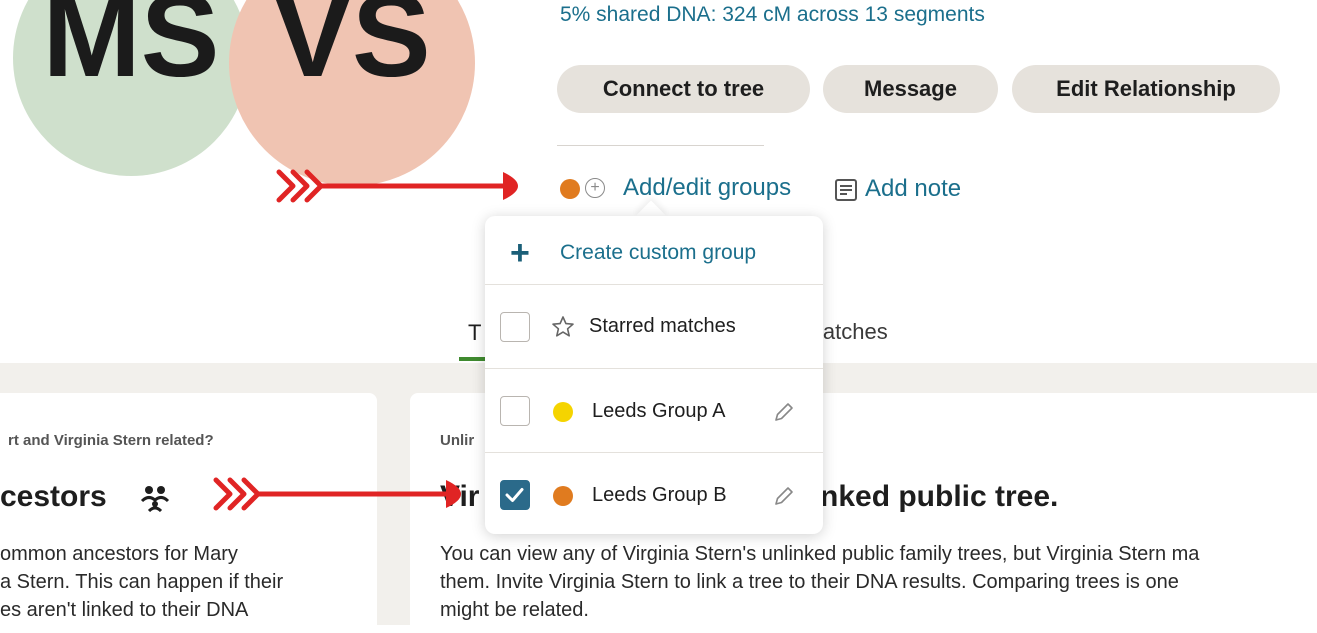 The height and width of the screenshot is (633, 1317). What do you see at coordinates (1146, 89) in the screenshot?
I see `edit-relationship-button: Edit Relationship` at bounding box center [1146, 89].